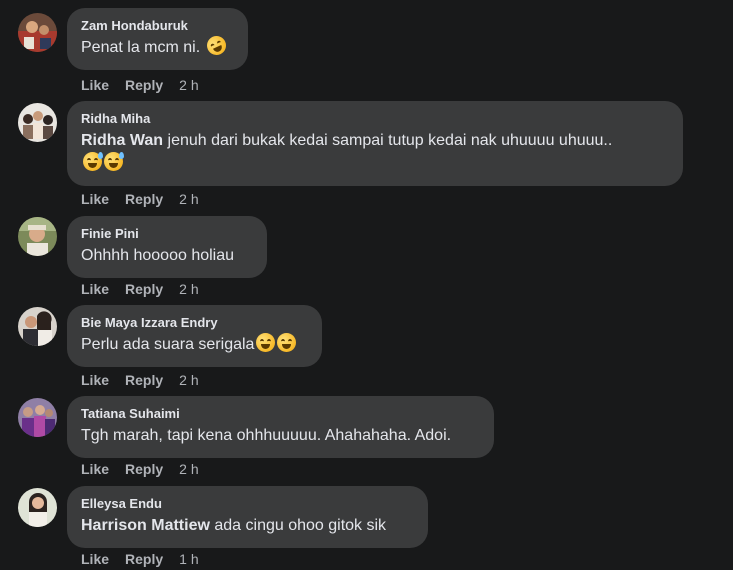  I want to click on comment-body: Penat la mcm ni., so click(141, 47).